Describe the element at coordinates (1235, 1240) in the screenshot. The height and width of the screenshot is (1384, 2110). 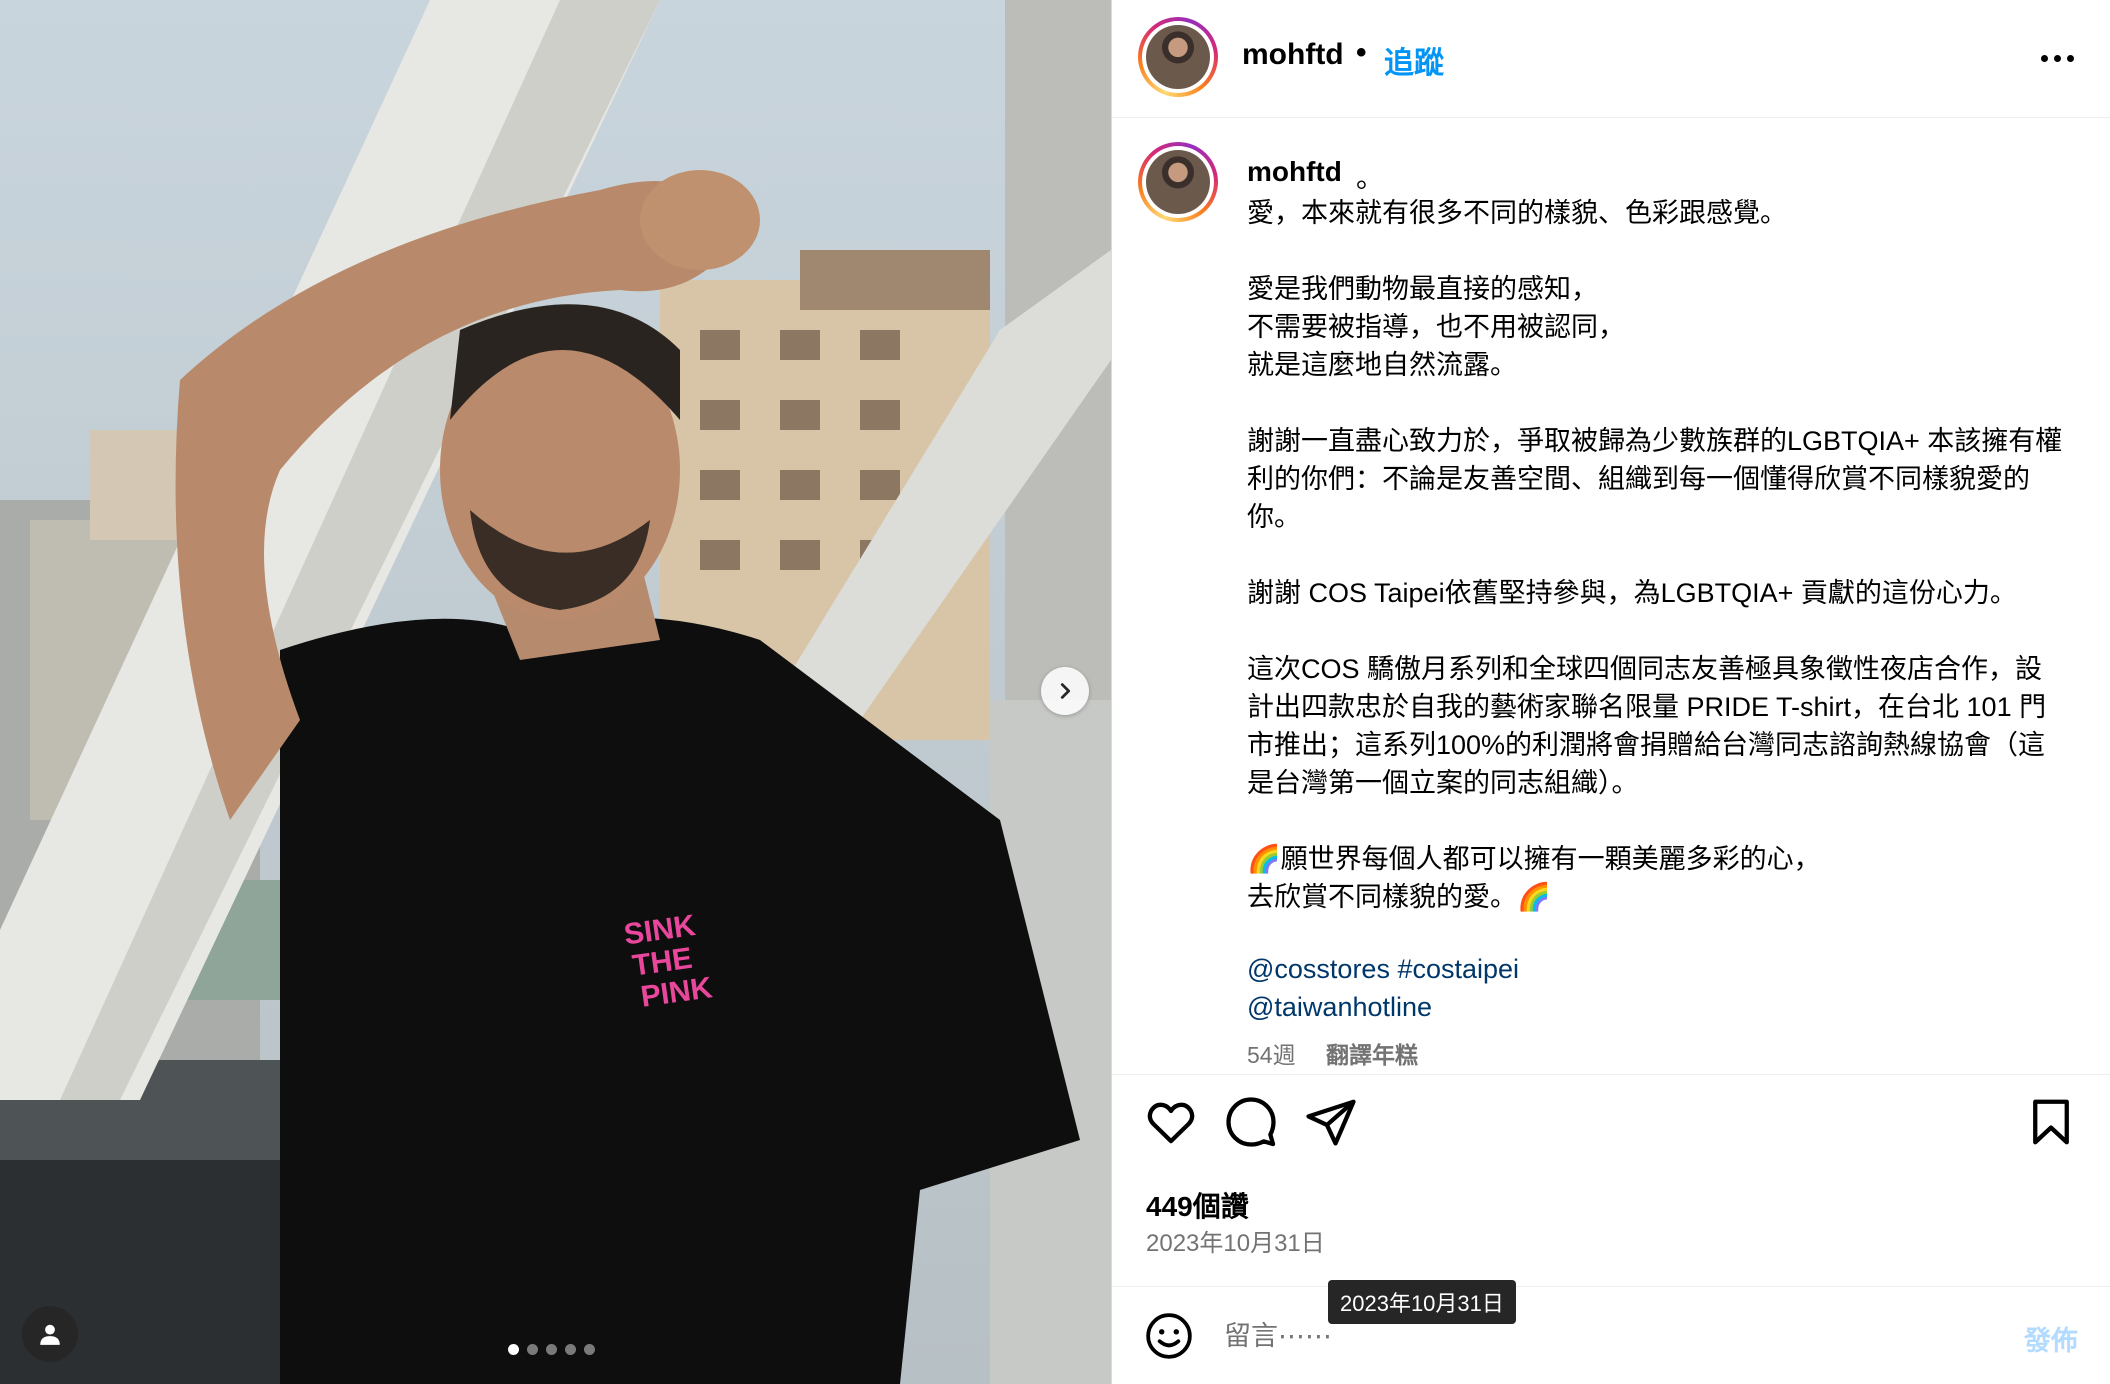
I see `post-date: 2023年10月31日` at that location.